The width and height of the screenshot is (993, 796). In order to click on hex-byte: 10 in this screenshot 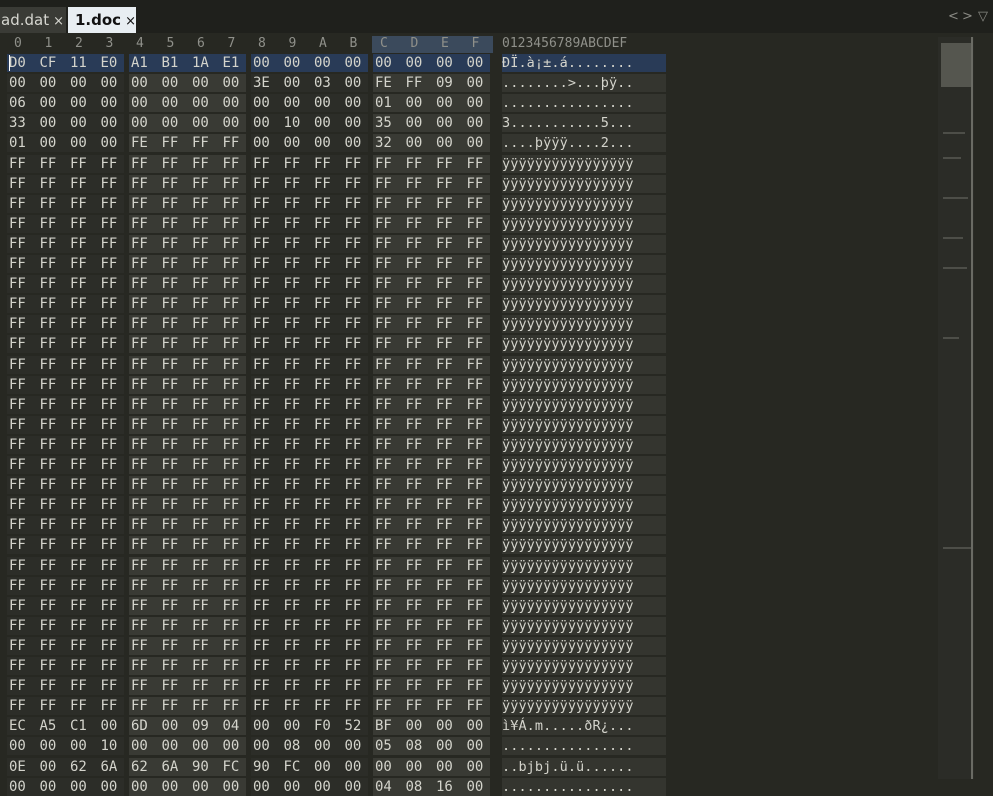, I will do `click(109, 746)`.